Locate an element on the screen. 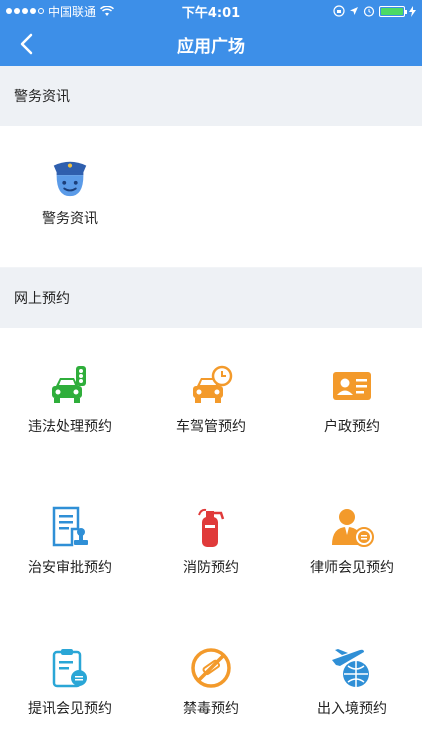  app-label: 消防预约 is located at coordinates (211, 568).